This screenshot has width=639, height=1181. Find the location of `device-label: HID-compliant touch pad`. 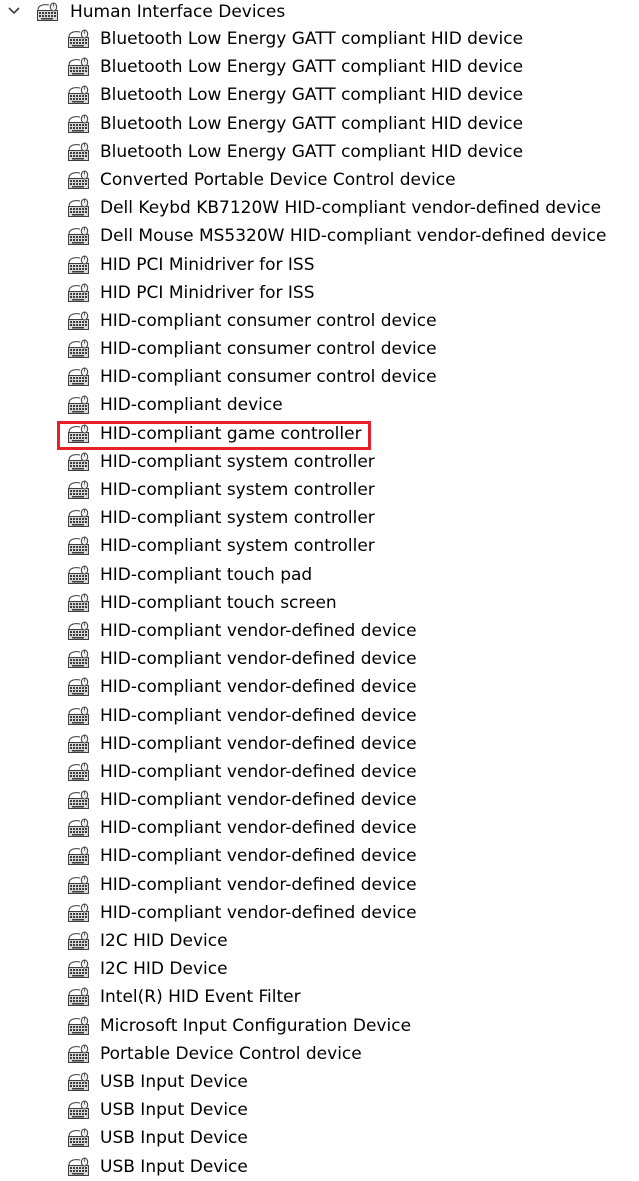

device-label: HID-compliant touch pad is located at coordinates (206, 574).